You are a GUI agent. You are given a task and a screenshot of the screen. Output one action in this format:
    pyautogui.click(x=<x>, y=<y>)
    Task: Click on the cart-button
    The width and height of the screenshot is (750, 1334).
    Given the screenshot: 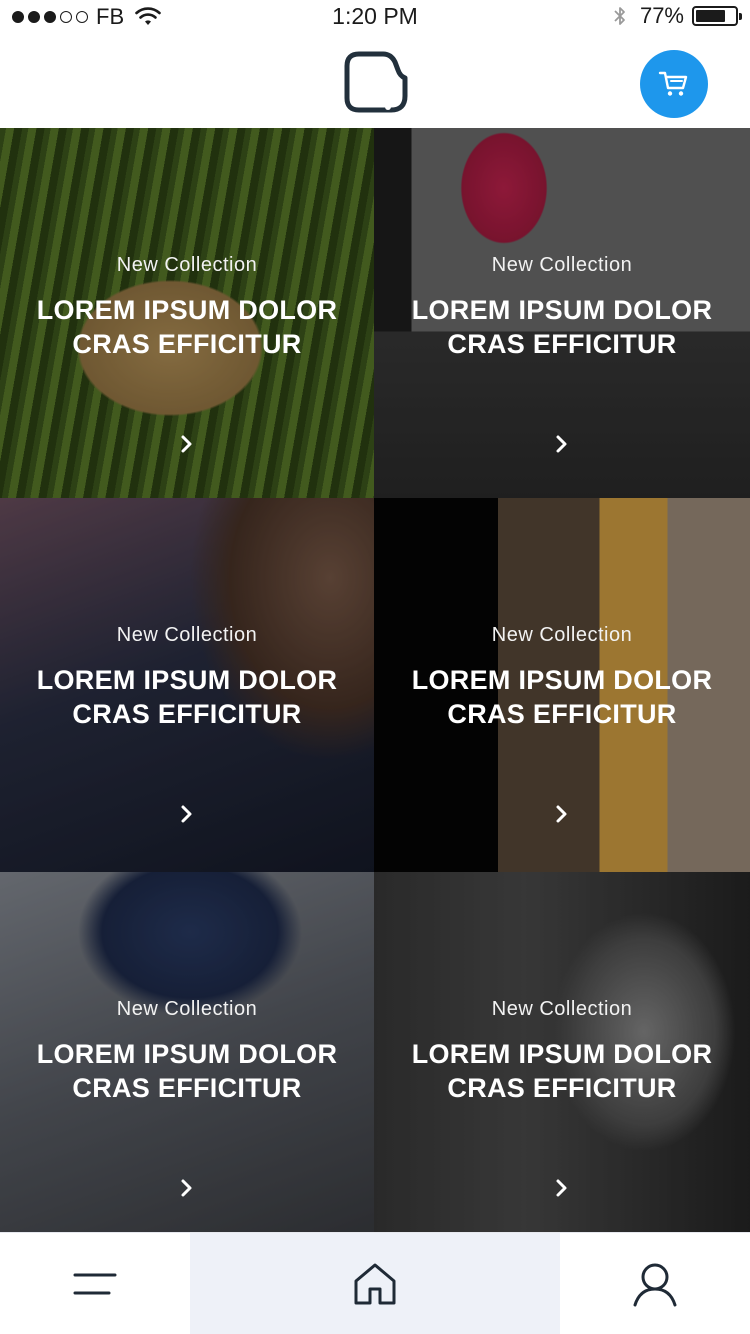 What is the action you would take?
    pyautogui.click(x=674, y=84)
    